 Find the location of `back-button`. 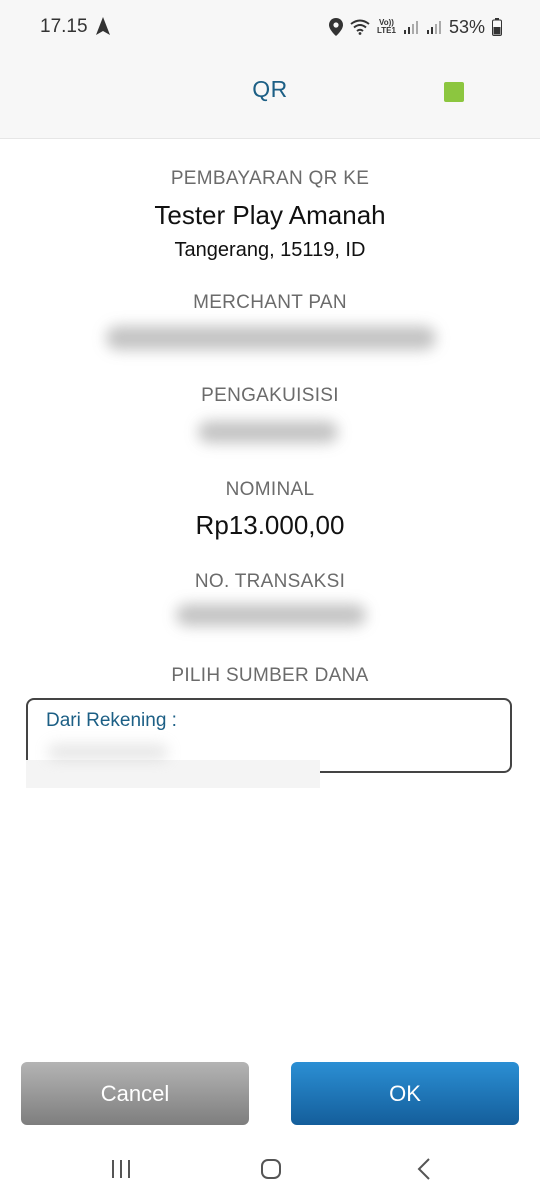

back-button is located at coordinates (424, 1169).